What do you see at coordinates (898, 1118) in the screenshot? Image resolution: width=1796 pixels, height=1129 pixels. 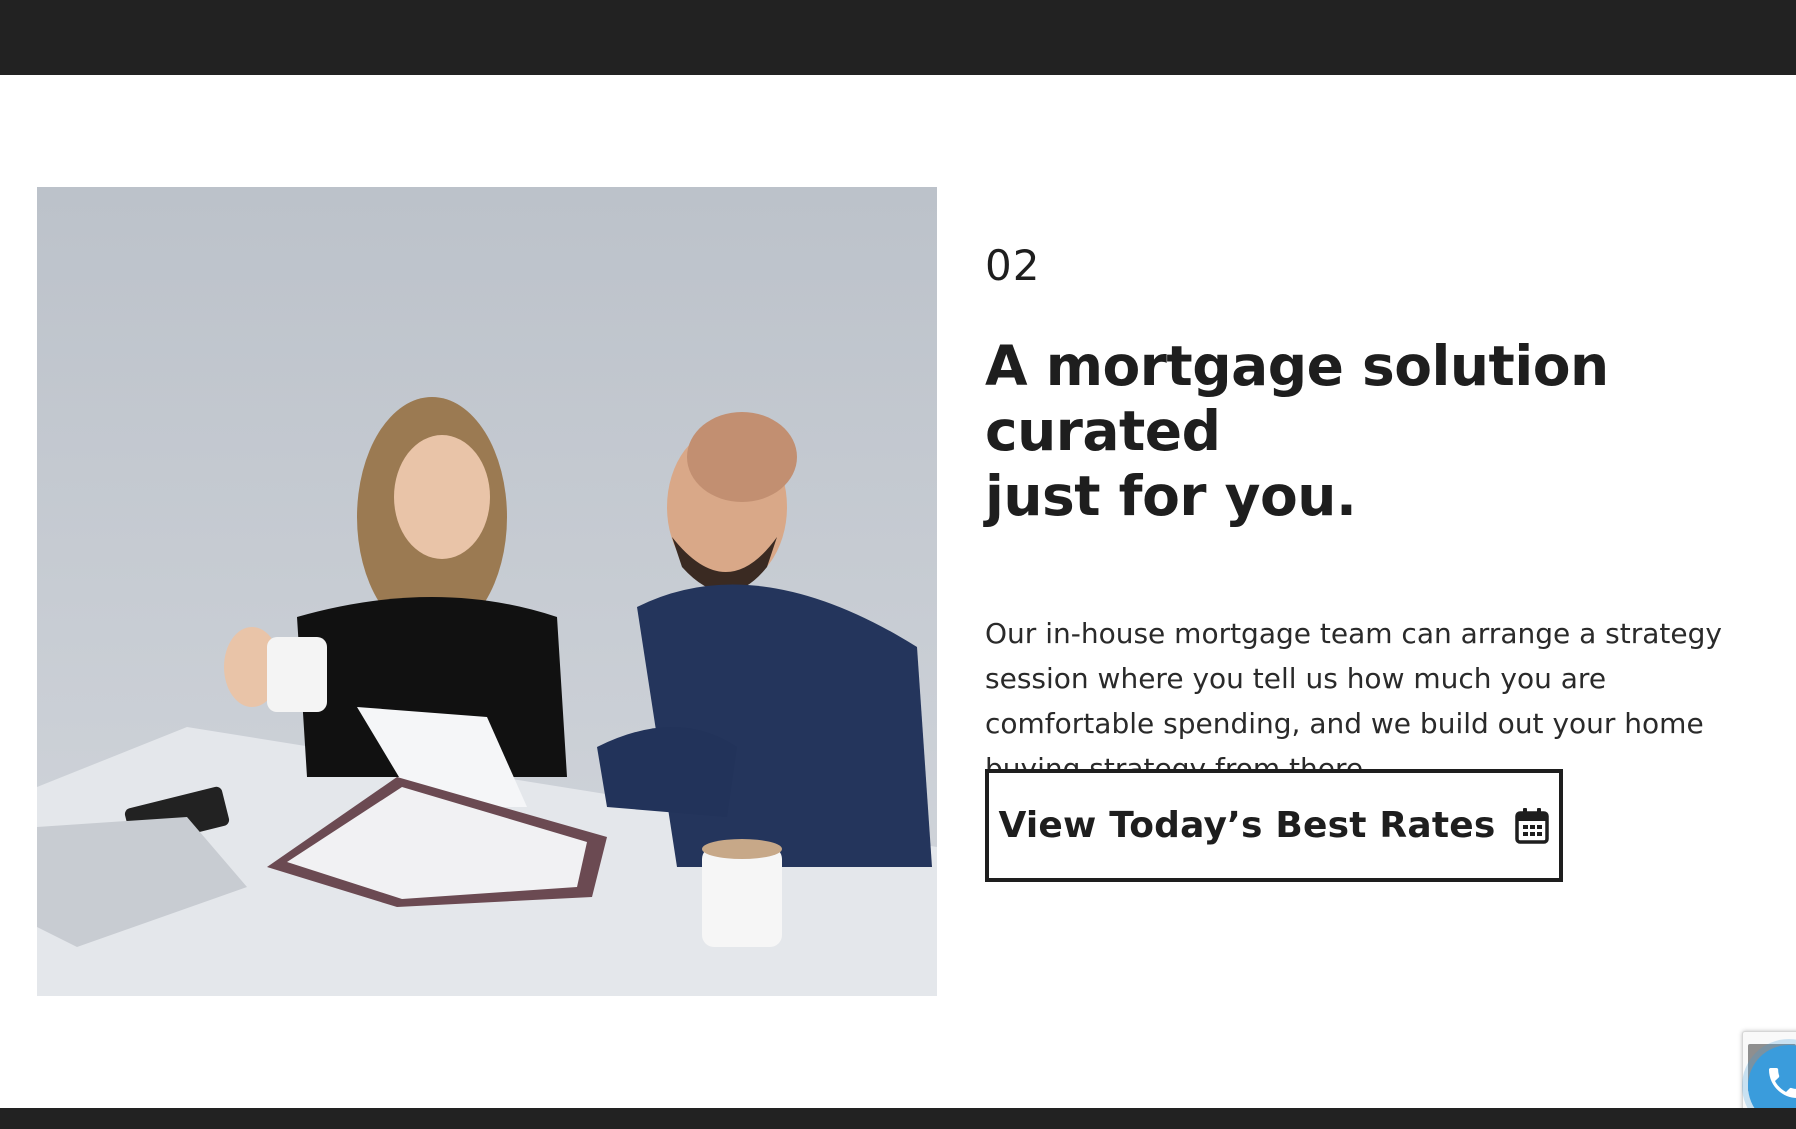 I see `footer-bar` at bounding box center [898, 1118].